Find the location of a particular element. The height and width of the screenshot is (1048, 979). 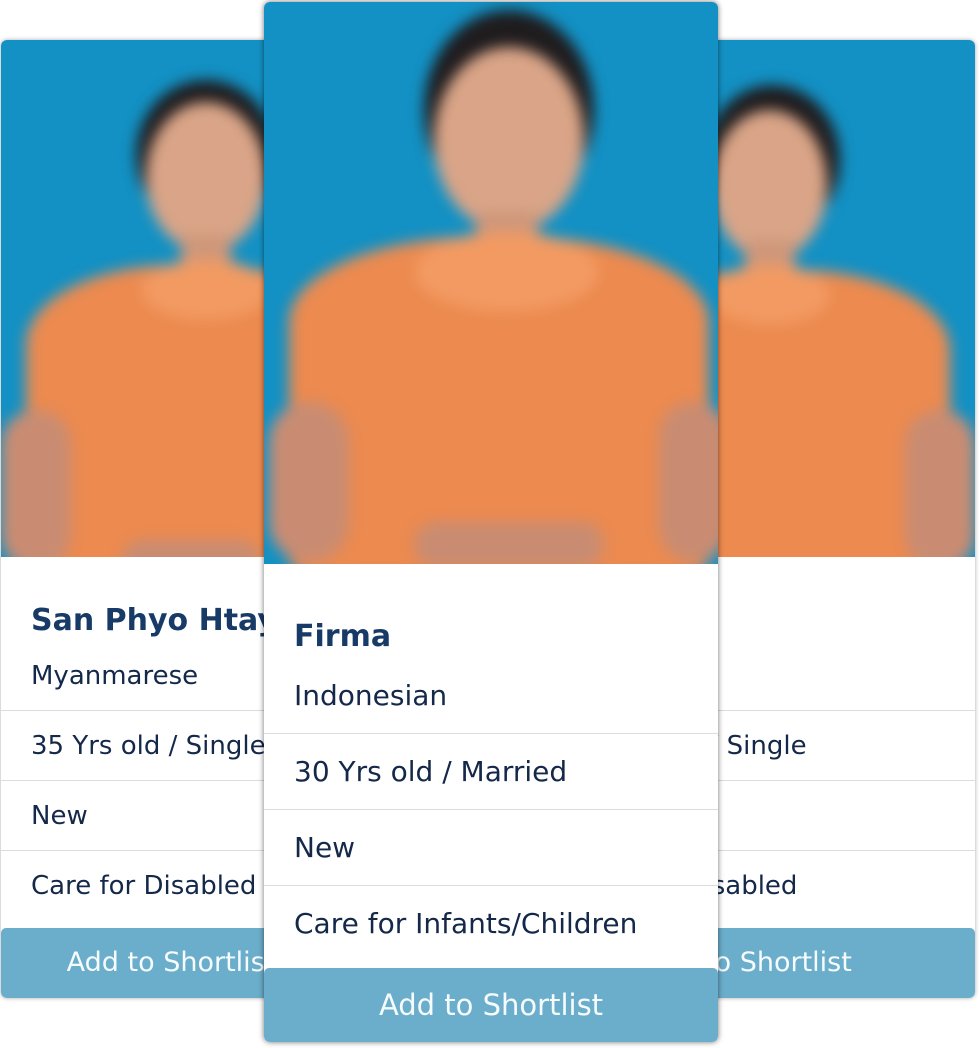

candidate-name: Firma is located at coordinates (491, 611).